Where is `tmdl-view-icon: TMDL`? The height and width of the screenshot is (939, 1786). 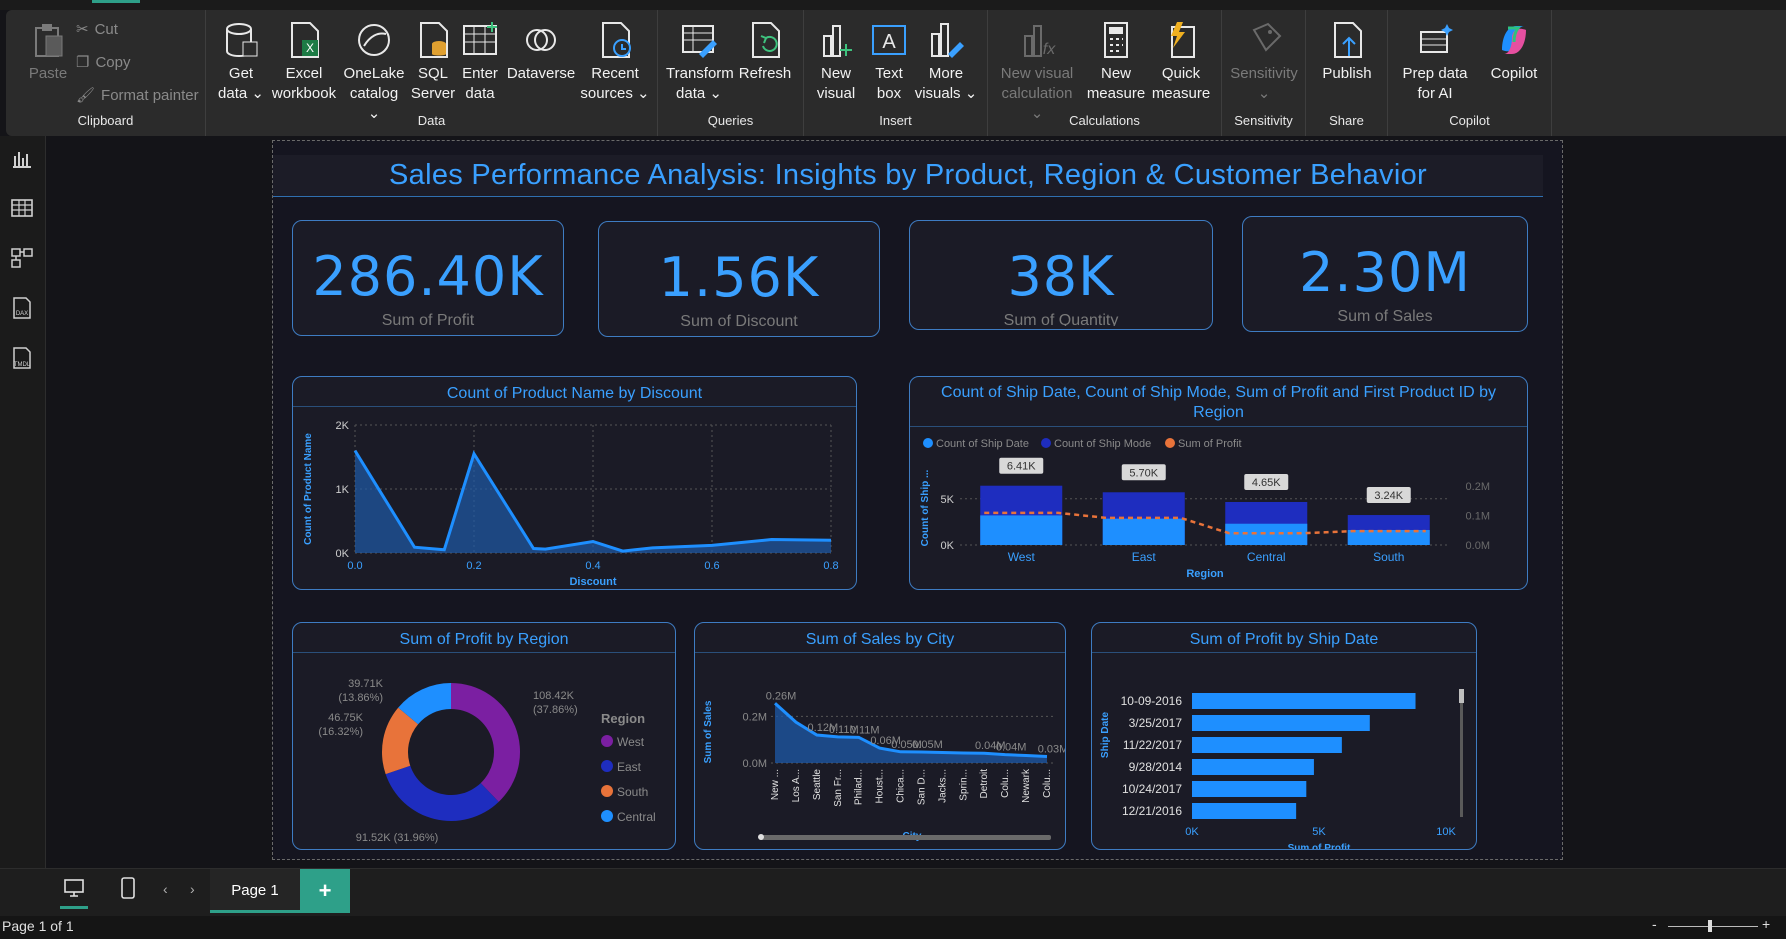 tmdl-view-icon: TMDL is located at coordinates (22, 358).